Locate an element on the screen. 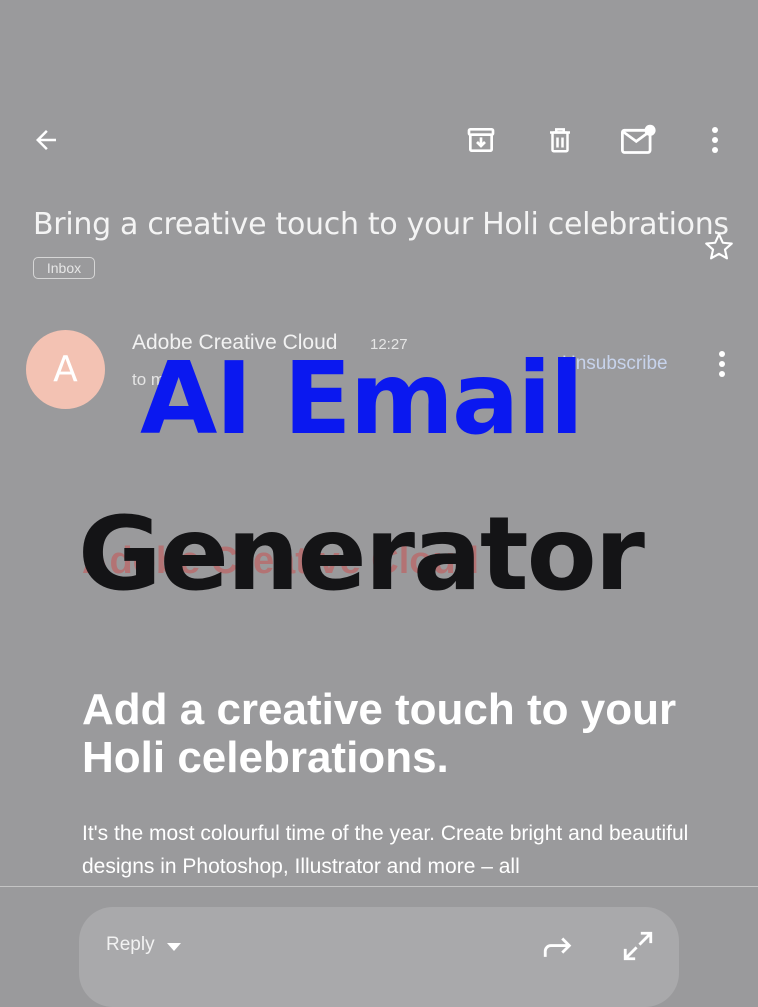  forward-arrow-icon is located at coordinates (557, 947).